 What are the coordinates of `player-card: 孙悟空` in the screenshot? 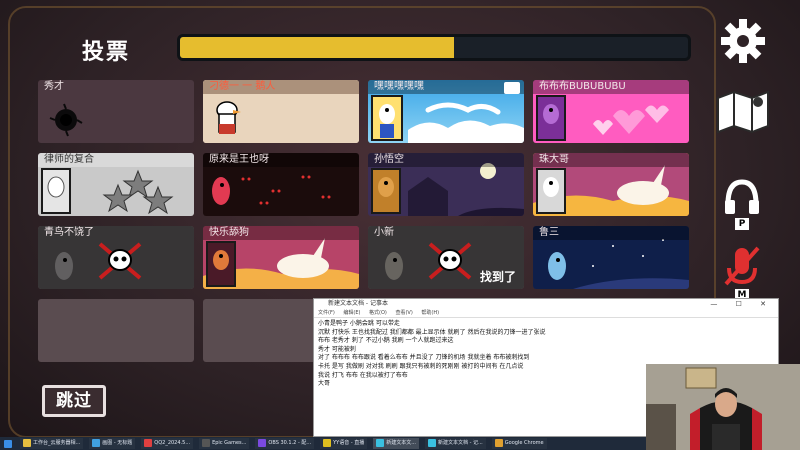 It's located at (446, 184).